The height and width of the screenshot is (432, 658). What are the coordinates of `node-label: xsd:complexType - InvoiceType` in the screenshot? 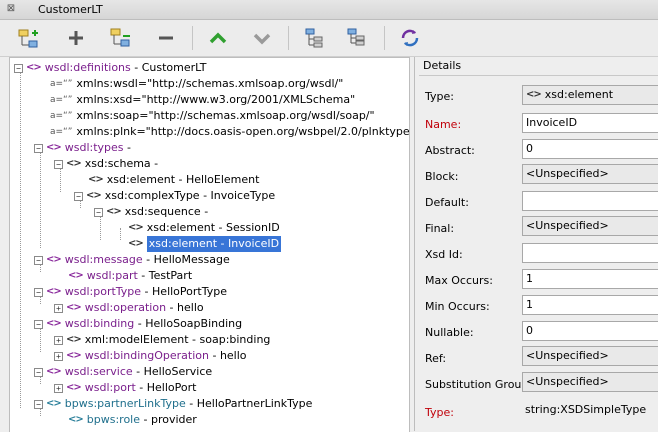 It's located at (190, 195).